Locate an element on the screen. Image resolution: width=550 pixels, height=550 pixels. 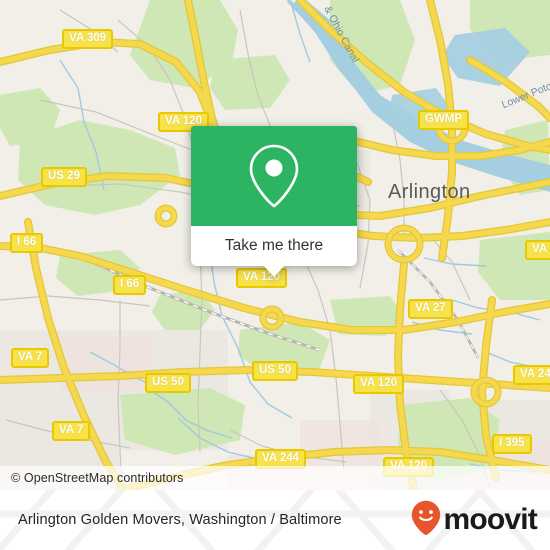
road-shield-i-66-east: I 66 is located at coordinates (130, 285).